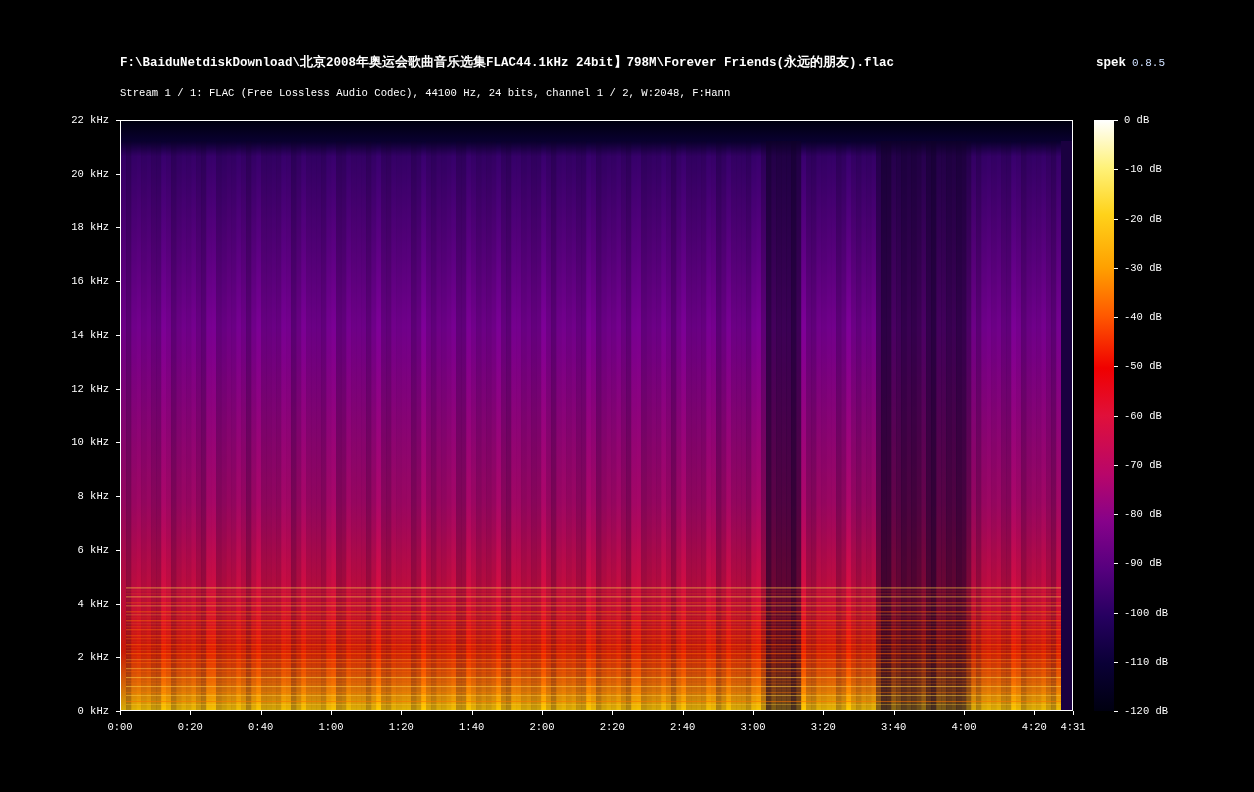 This screenshot has height=792, width=1254. Describe the element at coordinates (190, 727) in the screenshot. I see `time-label: 0:20` at that location.